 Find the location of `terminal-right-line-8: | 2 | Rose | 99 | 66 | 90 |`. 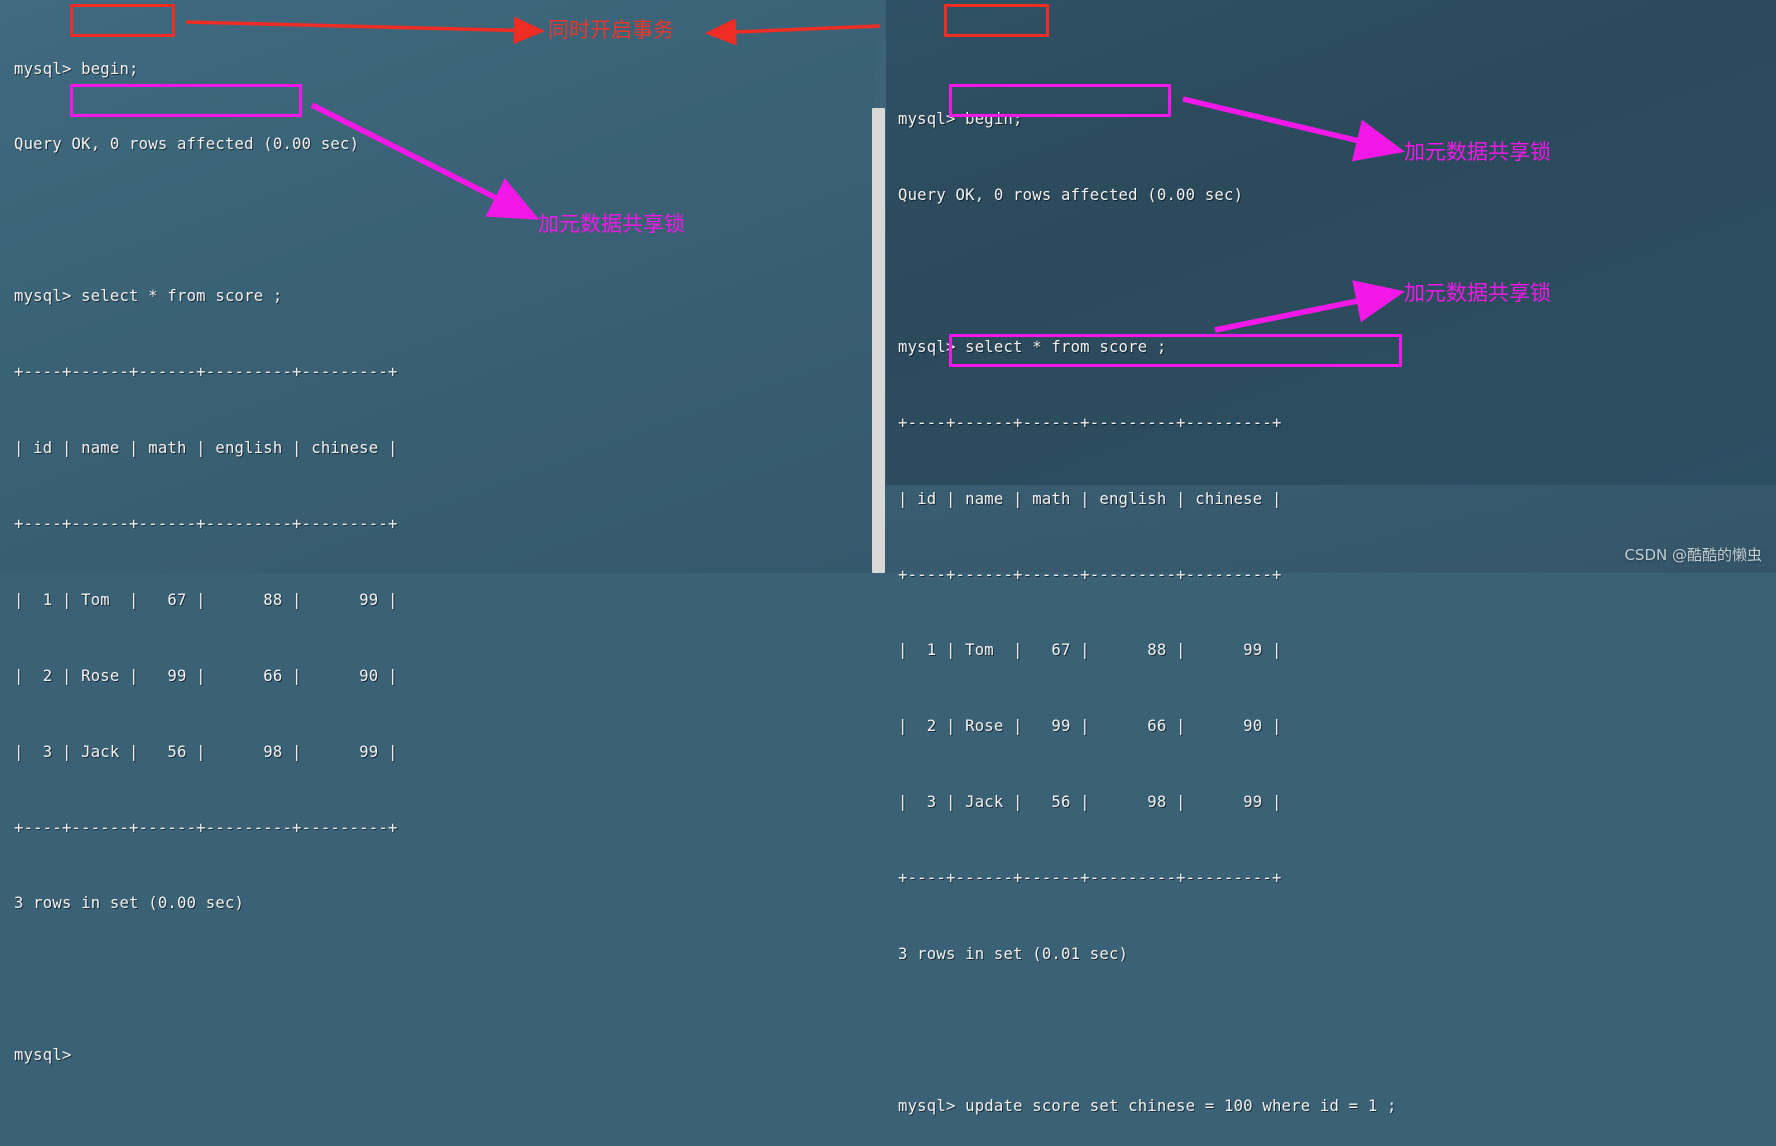

terminal-right-line-8: | 2 | Rose | 99 | 66 | 90 | is located at coordinates (1090, 726).